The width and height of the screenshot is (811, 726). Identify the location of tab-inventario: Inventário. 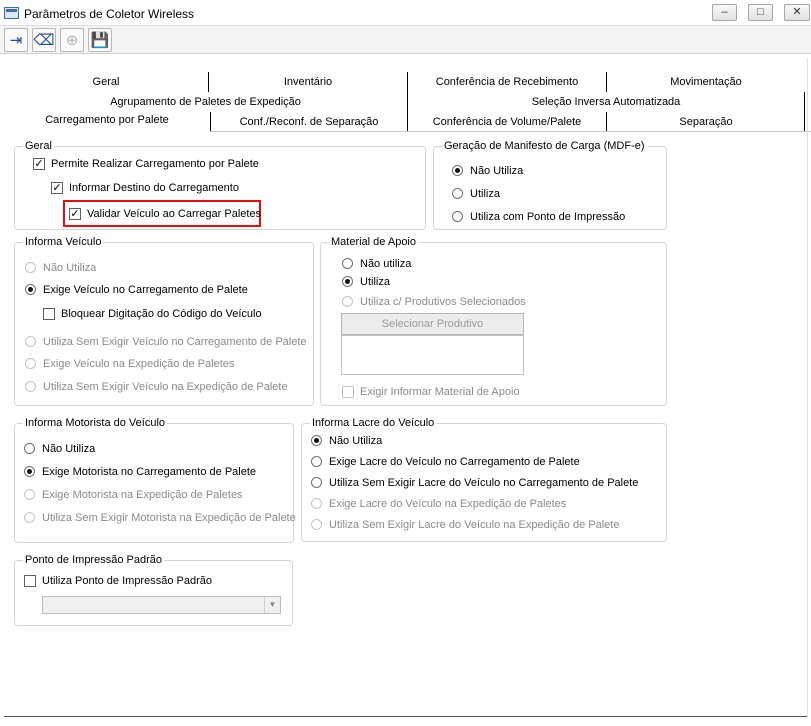
(308, 82).